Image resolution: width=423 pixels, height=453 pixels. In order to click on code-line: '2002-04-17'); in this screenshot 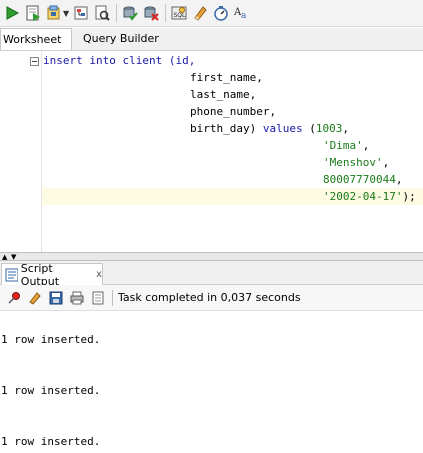, I will do `click(369, 196)`.